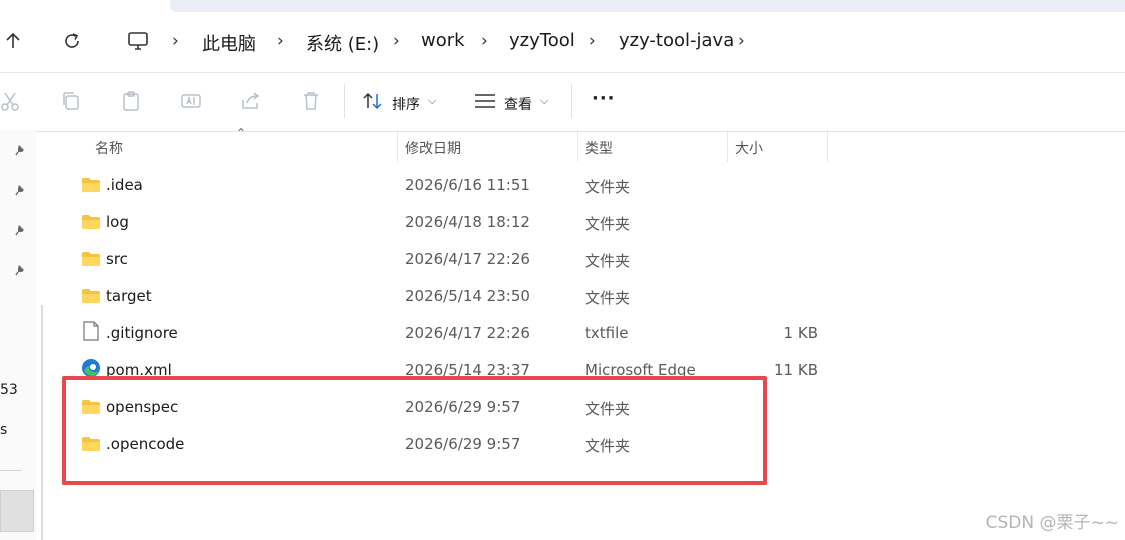  I want to click on computer-icon, so click(138, 43).